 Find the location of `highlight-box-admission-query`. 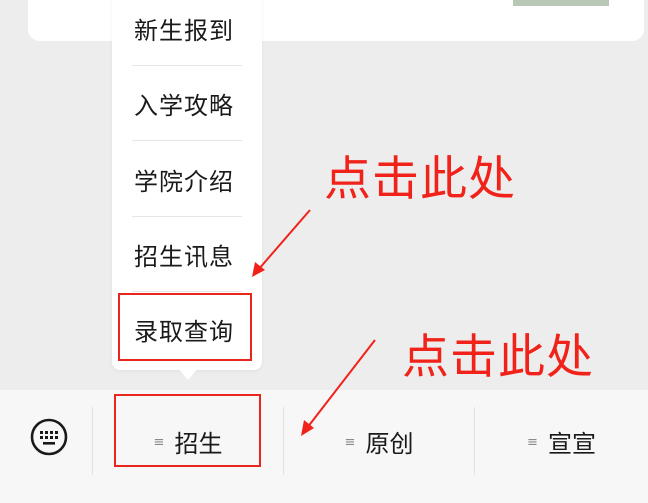

highlight-box-admission-query is located at coordinates (185, 327).